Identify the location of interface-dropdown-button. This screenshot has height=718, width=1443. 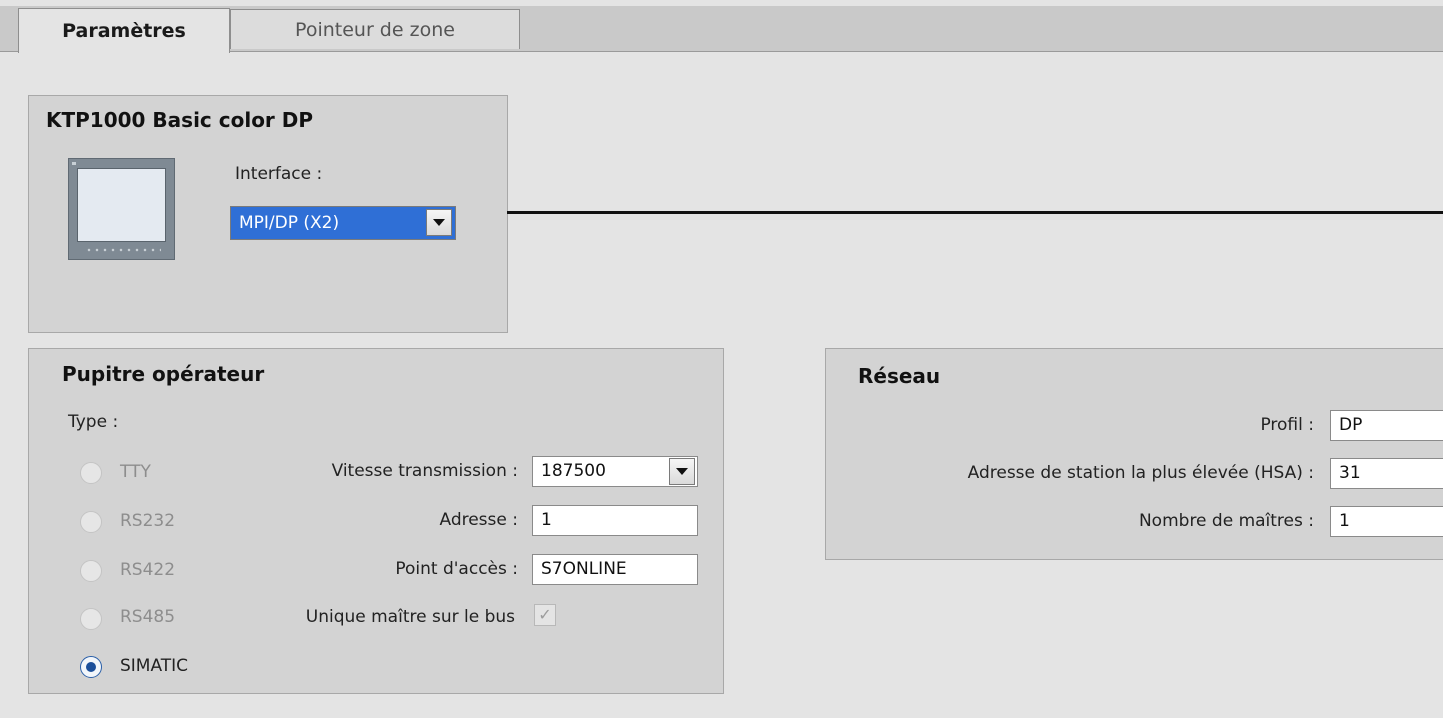
(439, 222).